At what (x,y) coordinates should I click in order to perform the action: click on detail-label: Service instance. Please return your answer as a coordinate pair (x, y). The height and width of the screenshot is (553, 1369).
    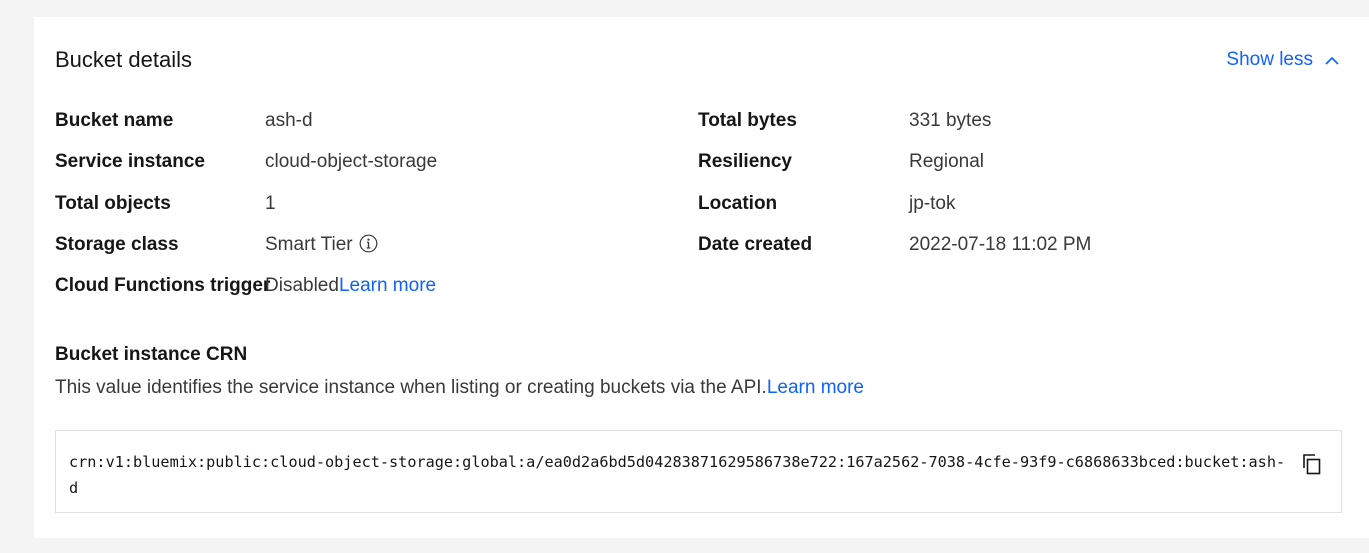
    Looking at the image, I should click on (130, 161).